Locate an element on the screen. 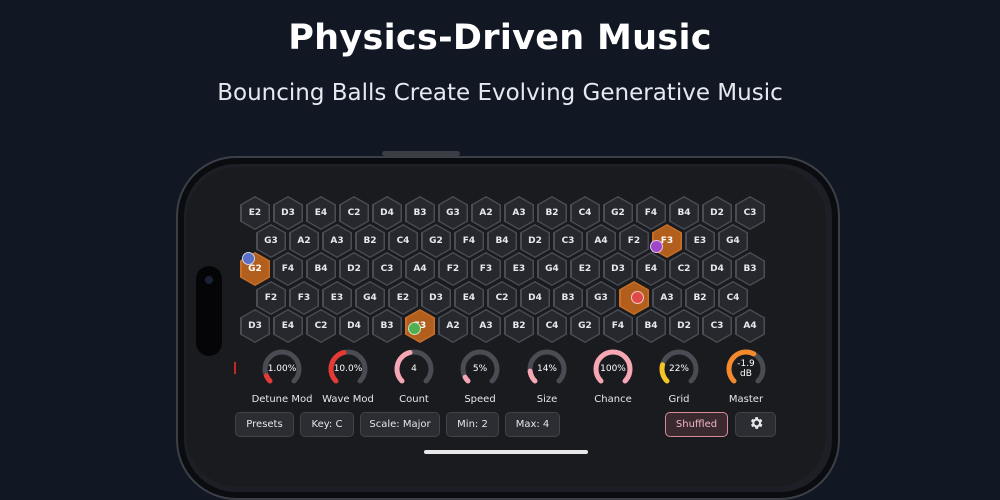 The width and height of the screenshot is (1000, 500). knob-wave-mod: 10.0% is located at coordinates (348, 369).